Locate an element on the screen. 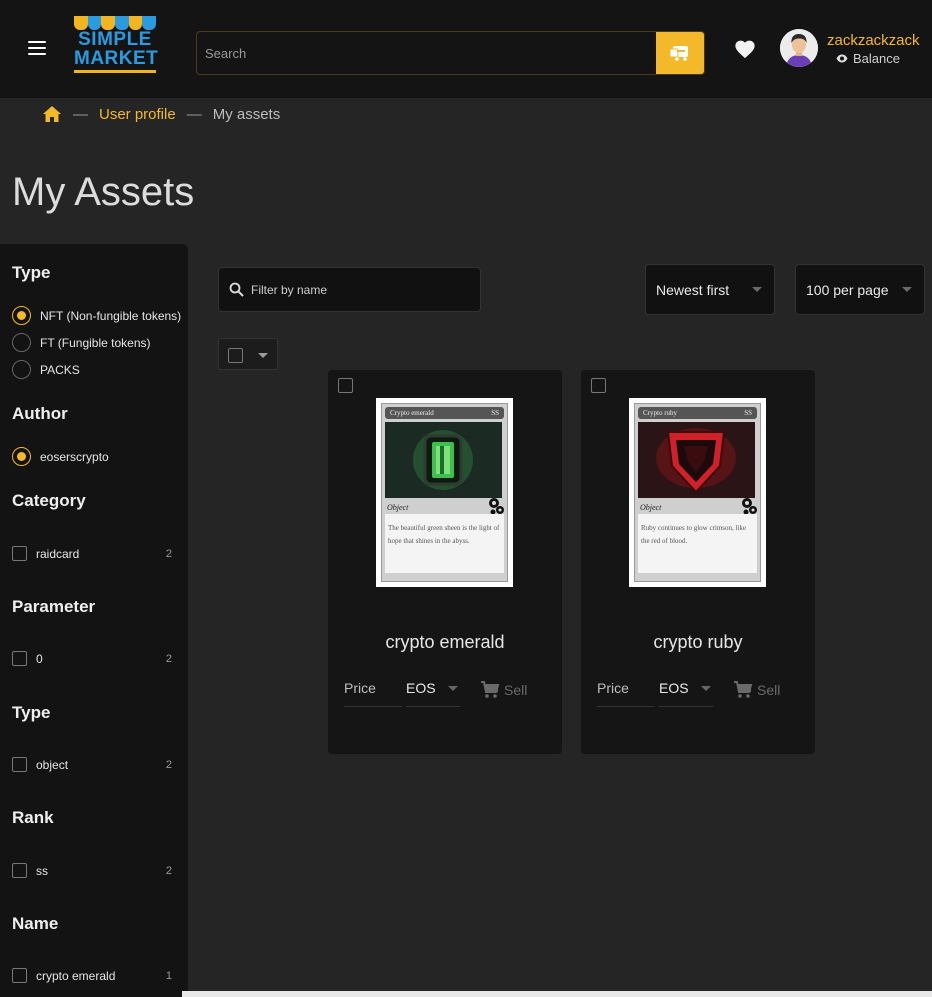 This screenshot has width=932, height=997. checkbox-rank-ss: ss 2 is located at coordinates (92, 870).